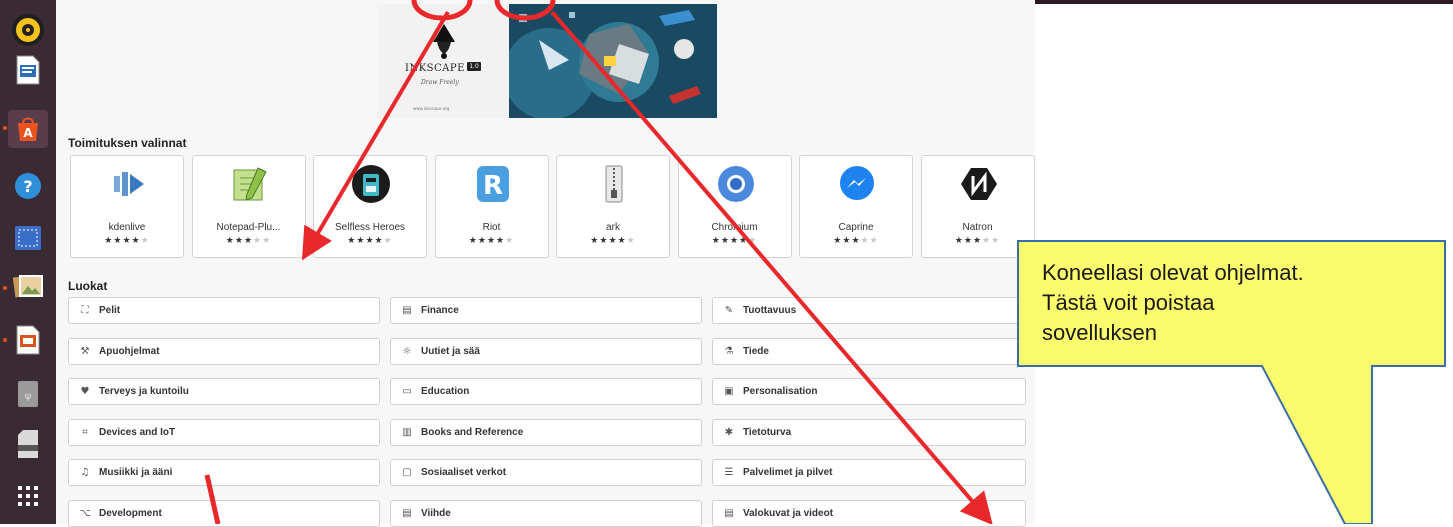 The height and width of the screenshot is (527, 1453). I want to click on category-button: ⚗ Tiede, so click(869, 351).